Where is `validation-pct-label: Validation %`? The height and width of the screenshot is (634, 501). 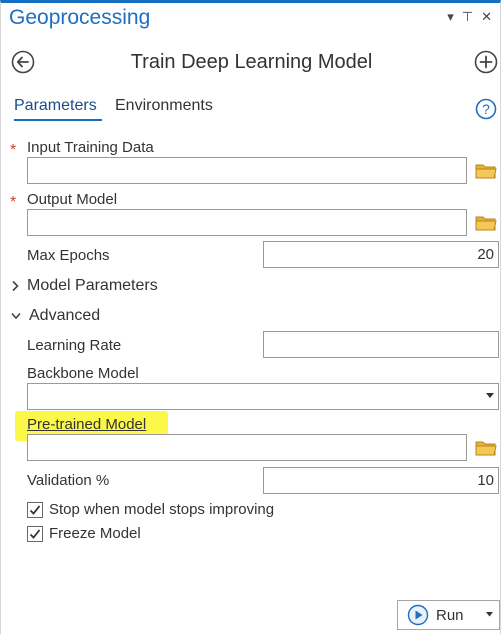 validation-pct-label: Validation % is located at coordinates (68, 480).